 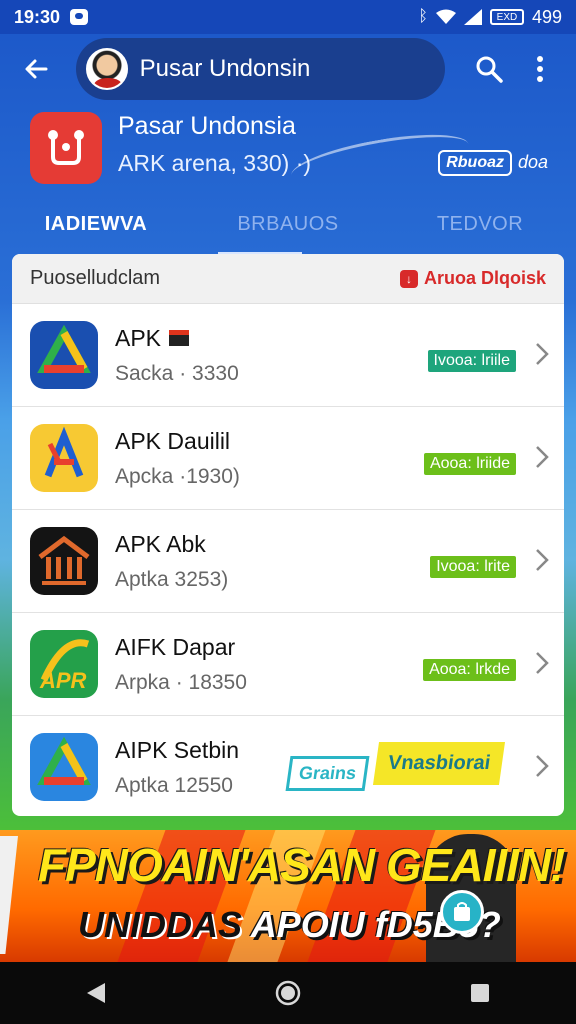 I want to click on building-icon, so click(x=64, y=561).